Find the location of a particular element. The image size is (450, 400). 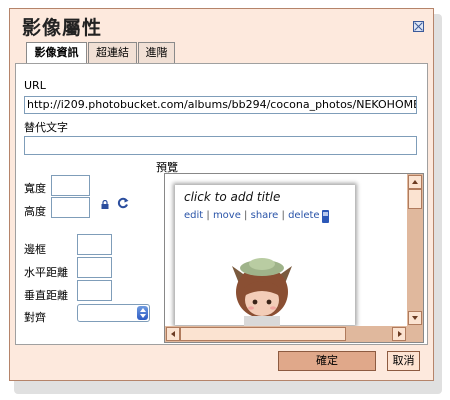

dialog-titlebar: 影像屬性 is located at coordinates (221, 25).